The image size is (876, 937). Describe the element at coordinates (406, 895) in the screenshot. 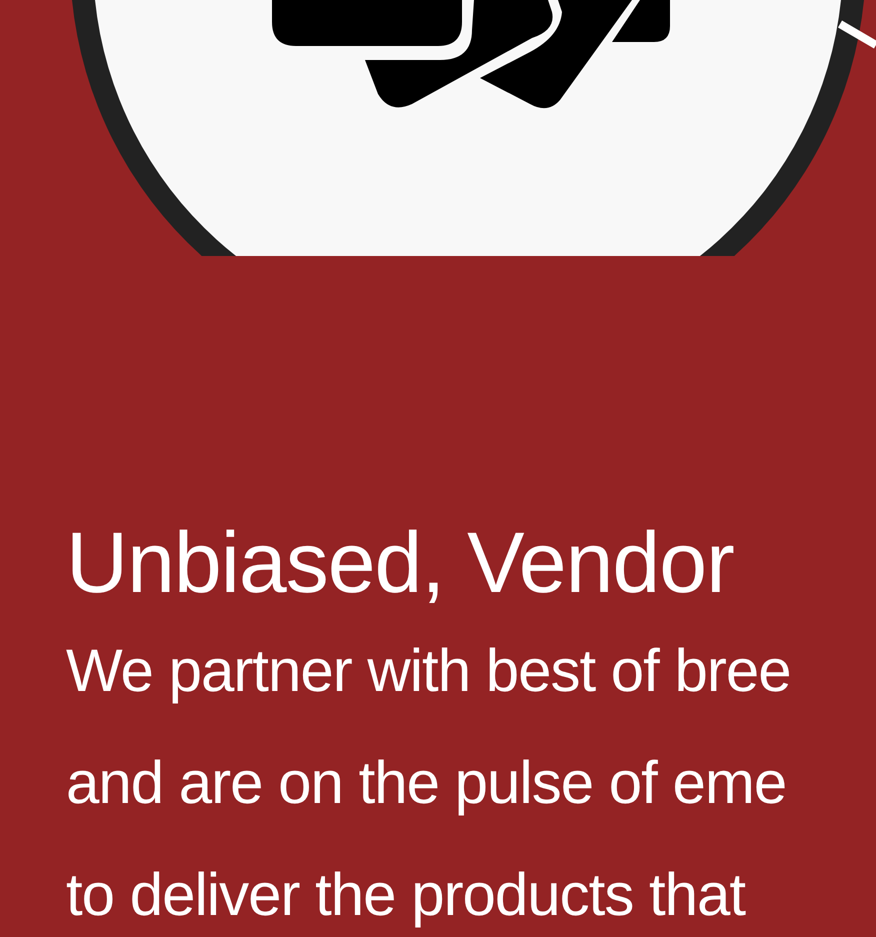

I see `paragraph-line: to deliver the products that` at that location.